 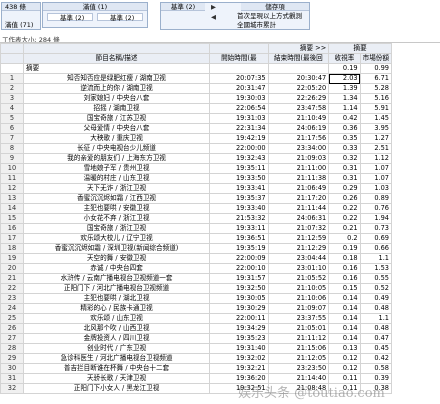 What do you see at coordinates (116, 208) in the screenshot?
I see `program-name-cell: 主犯也要哄 / 安徽卫视` at bounding box center [116, 208].